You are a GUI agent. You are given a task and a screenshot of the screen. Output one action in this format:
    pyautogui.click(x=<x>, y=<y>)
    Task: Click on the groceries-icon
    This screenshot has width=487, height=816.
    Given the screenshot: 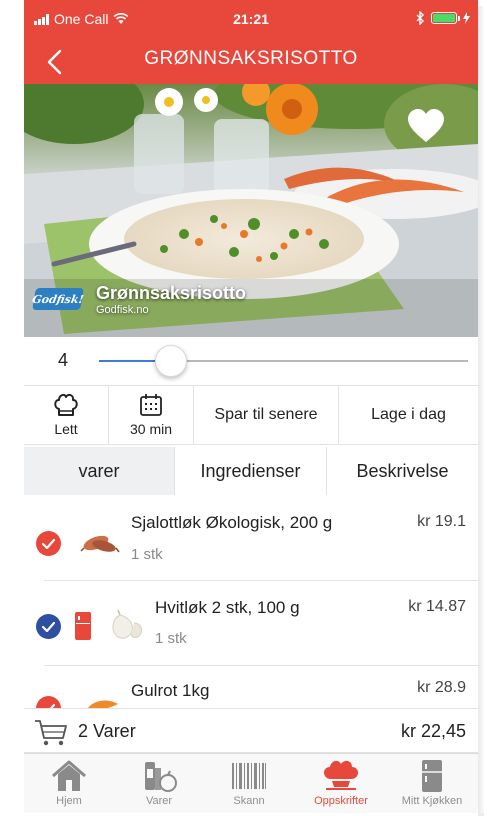 What is the action you would take?
    pyautogui.click(x=161, y=777)
    